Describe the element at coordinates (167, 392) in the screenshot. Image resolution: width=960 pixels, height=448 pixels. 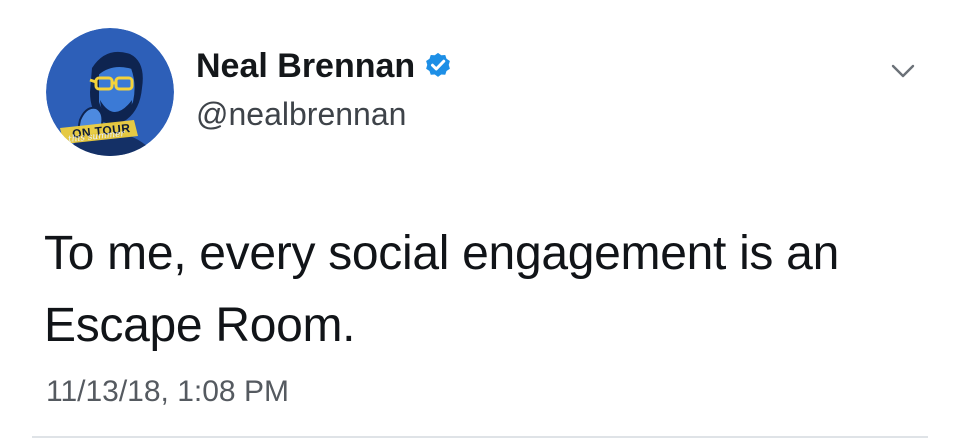
I see `tweet-timestamp: 11/13/18, 1:08 PM` at that location.